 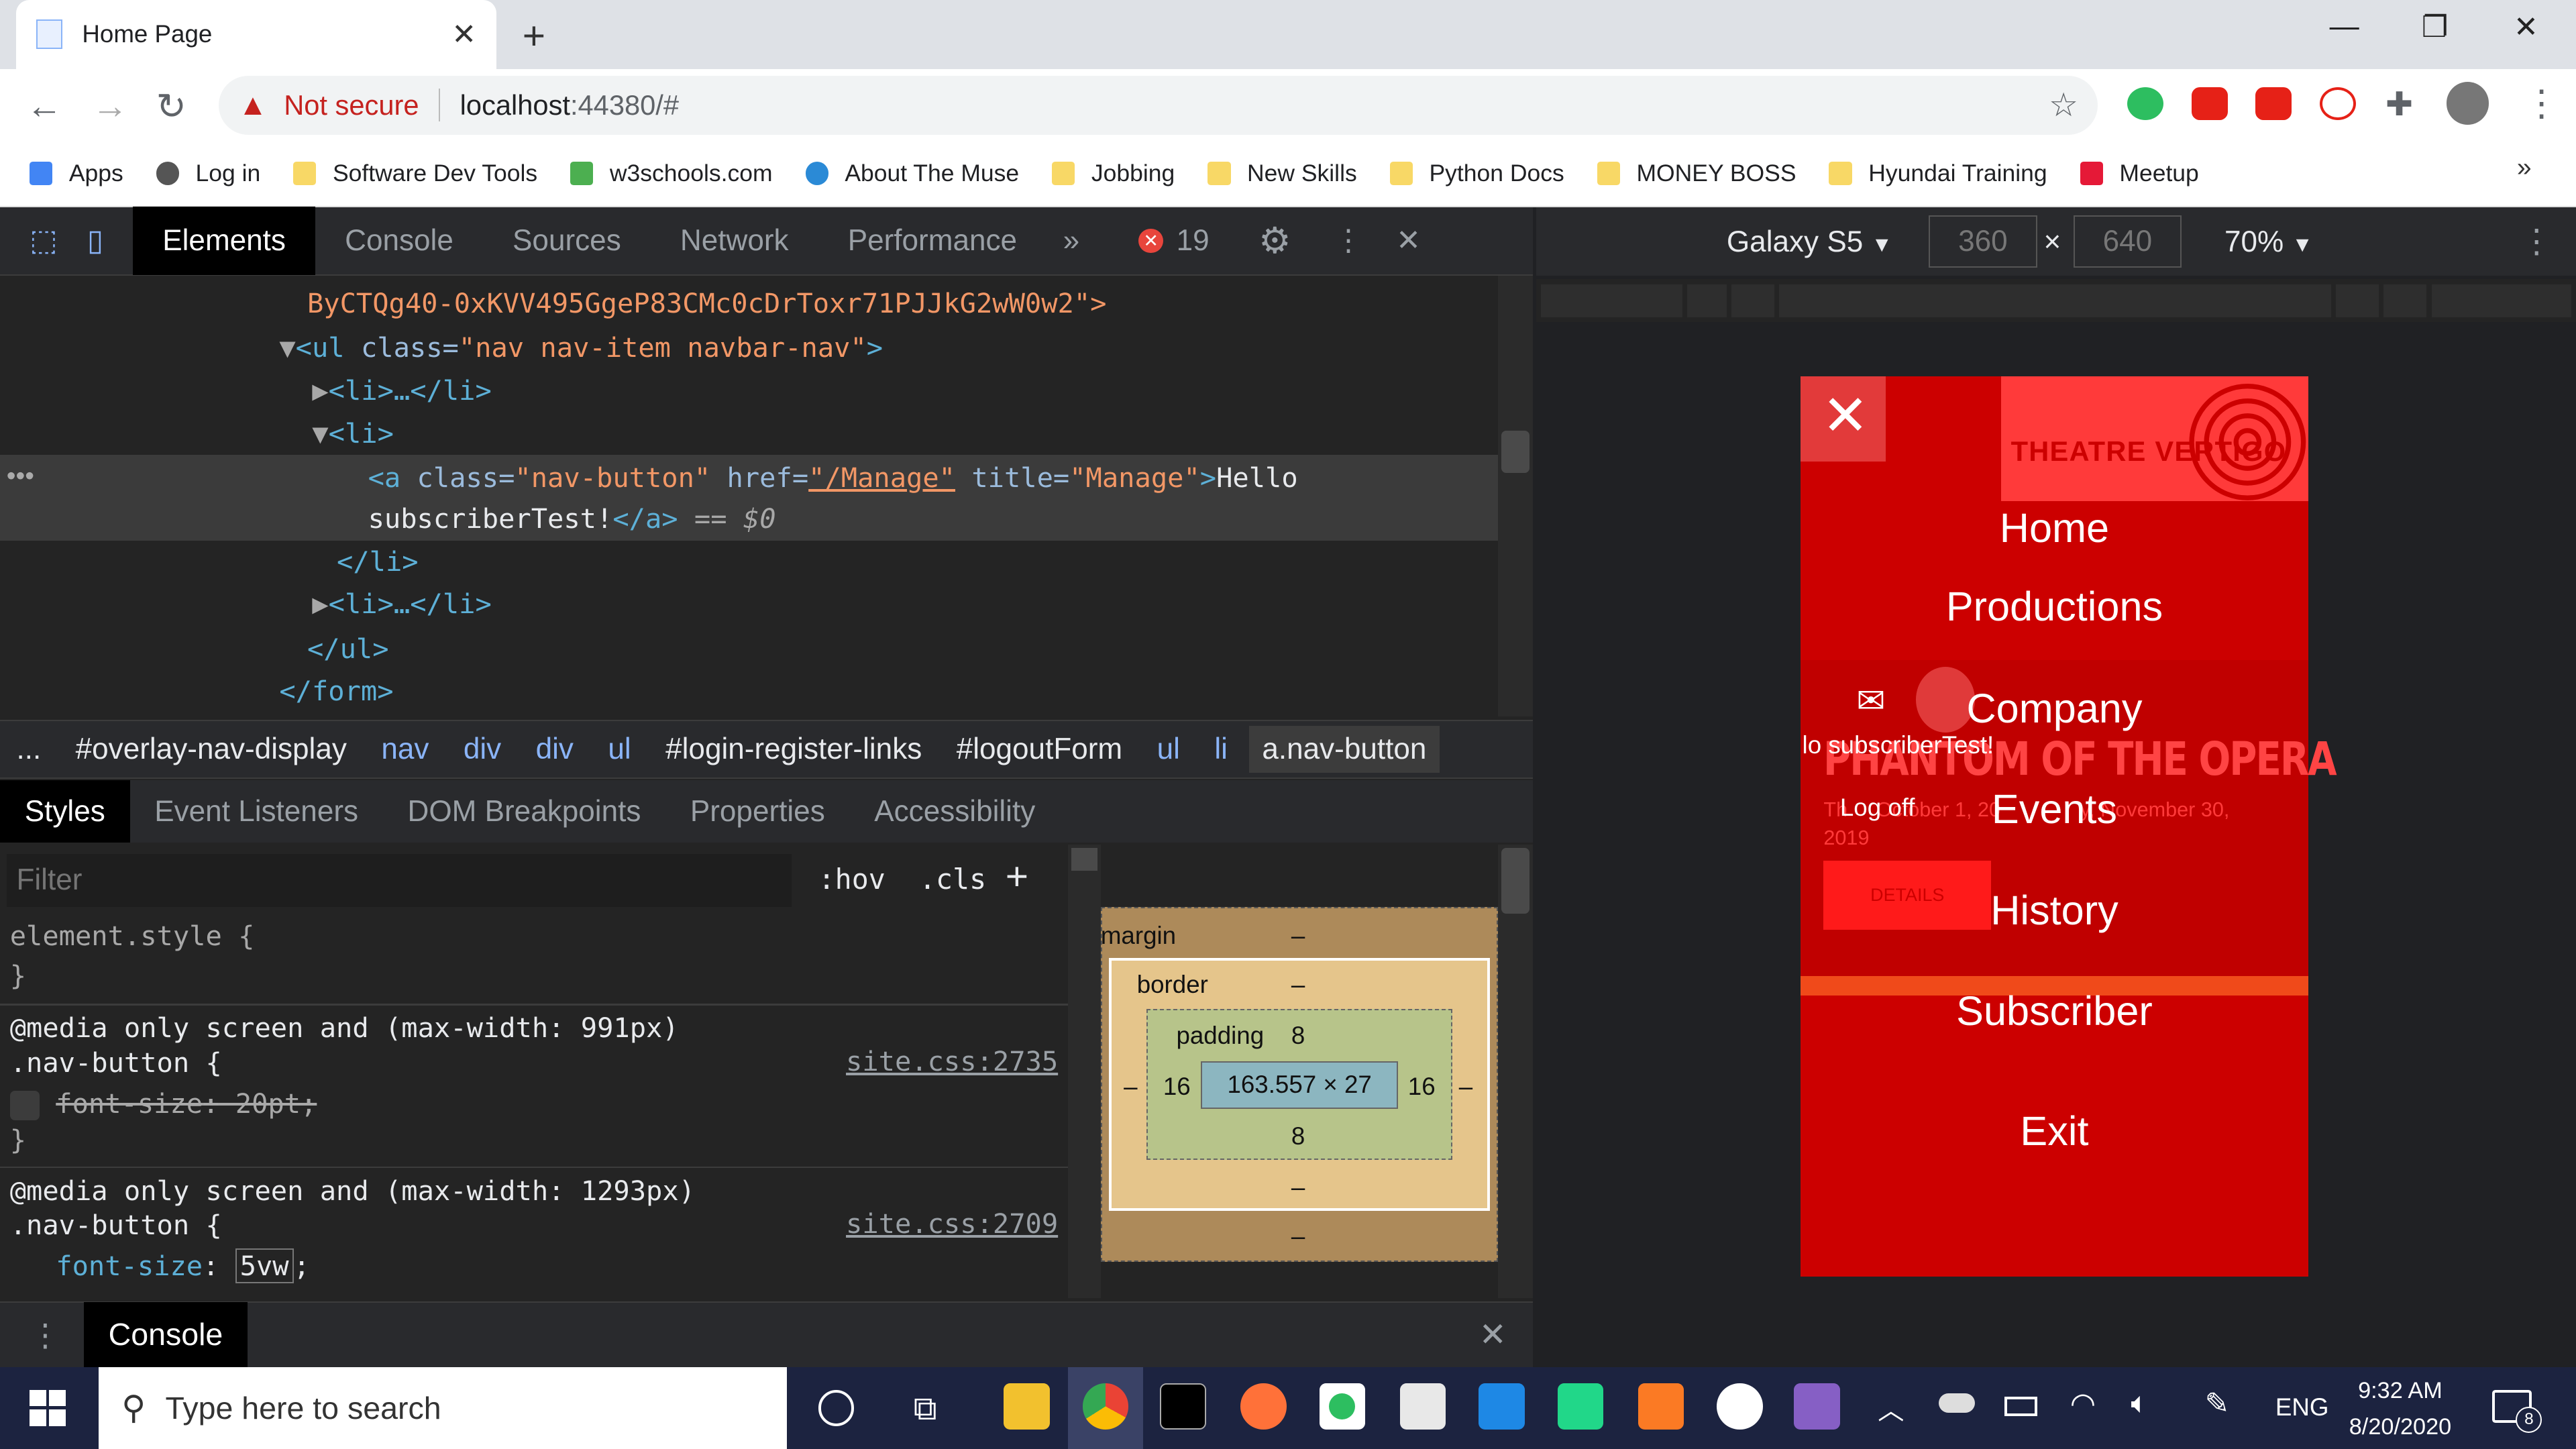 I want to click on vscode-icon, so click(x=1502, y=1406).